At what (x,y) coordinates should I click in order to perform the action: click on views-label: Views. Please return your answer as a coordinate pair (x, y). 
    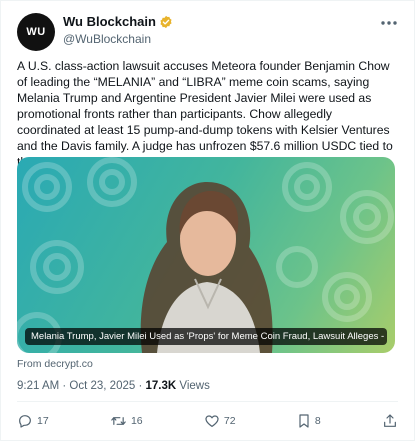
    Looking at the image, I should click on (193, 386).